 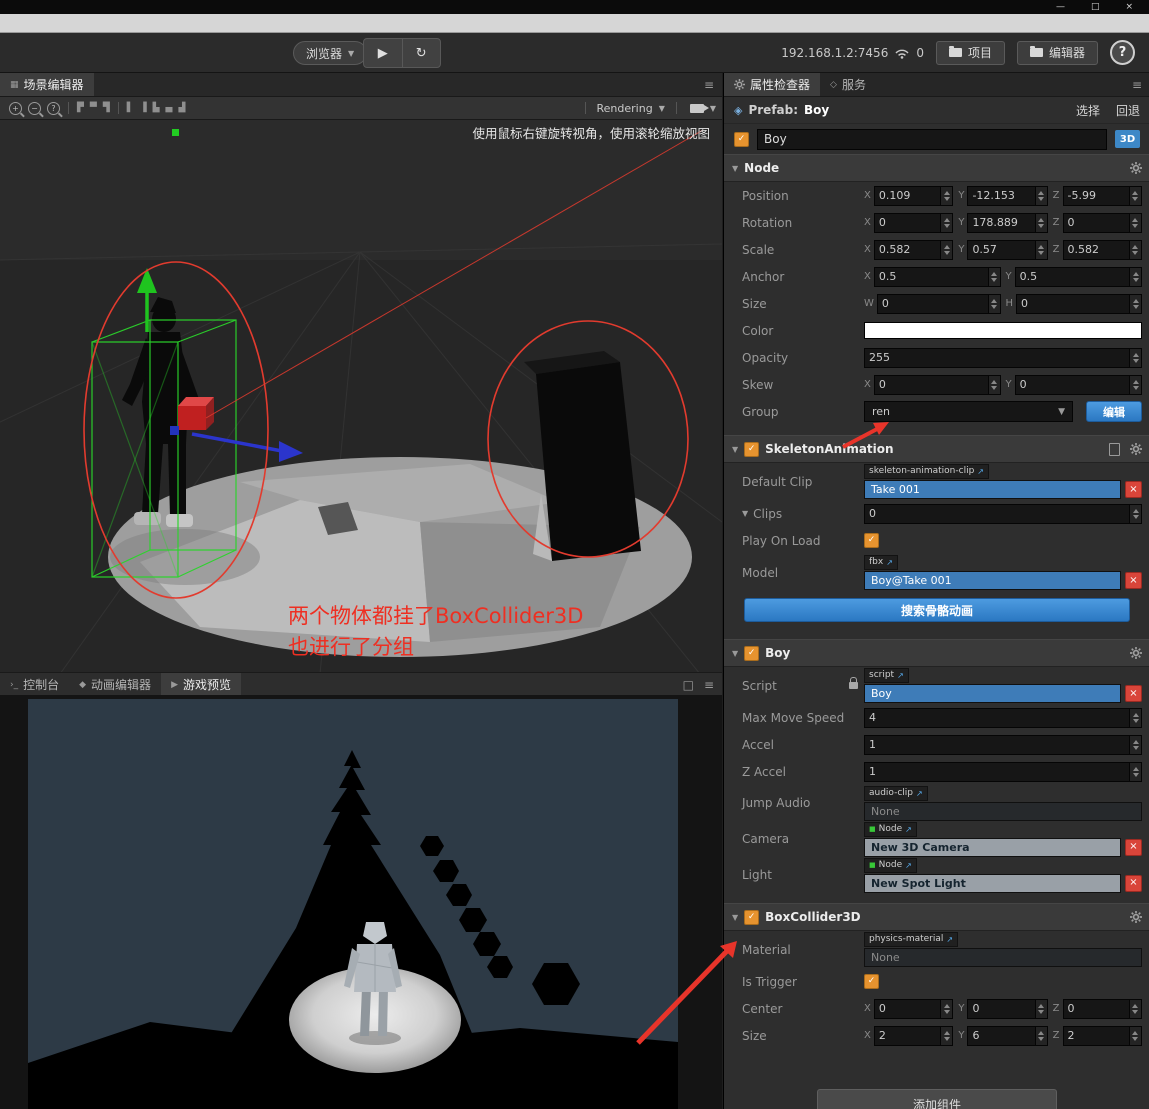 I want to click on browser-dropdown: 浏览器 ▼, so click(x=330, y=53).